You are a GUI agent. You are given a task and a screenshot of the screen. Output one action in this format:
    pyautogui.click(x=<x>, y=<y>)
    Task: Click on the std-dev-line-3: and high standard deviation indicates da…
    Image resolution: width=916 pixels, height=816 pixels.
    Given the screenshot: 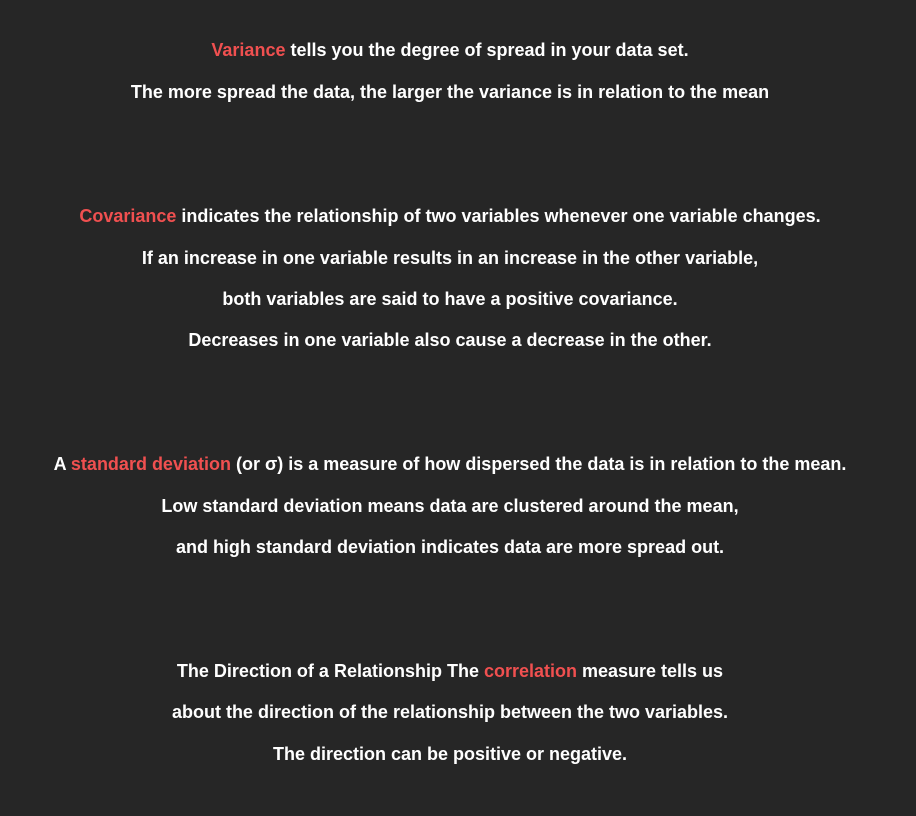 What is the action you would take?
    pyautogui.click(x=450, y=547)
    